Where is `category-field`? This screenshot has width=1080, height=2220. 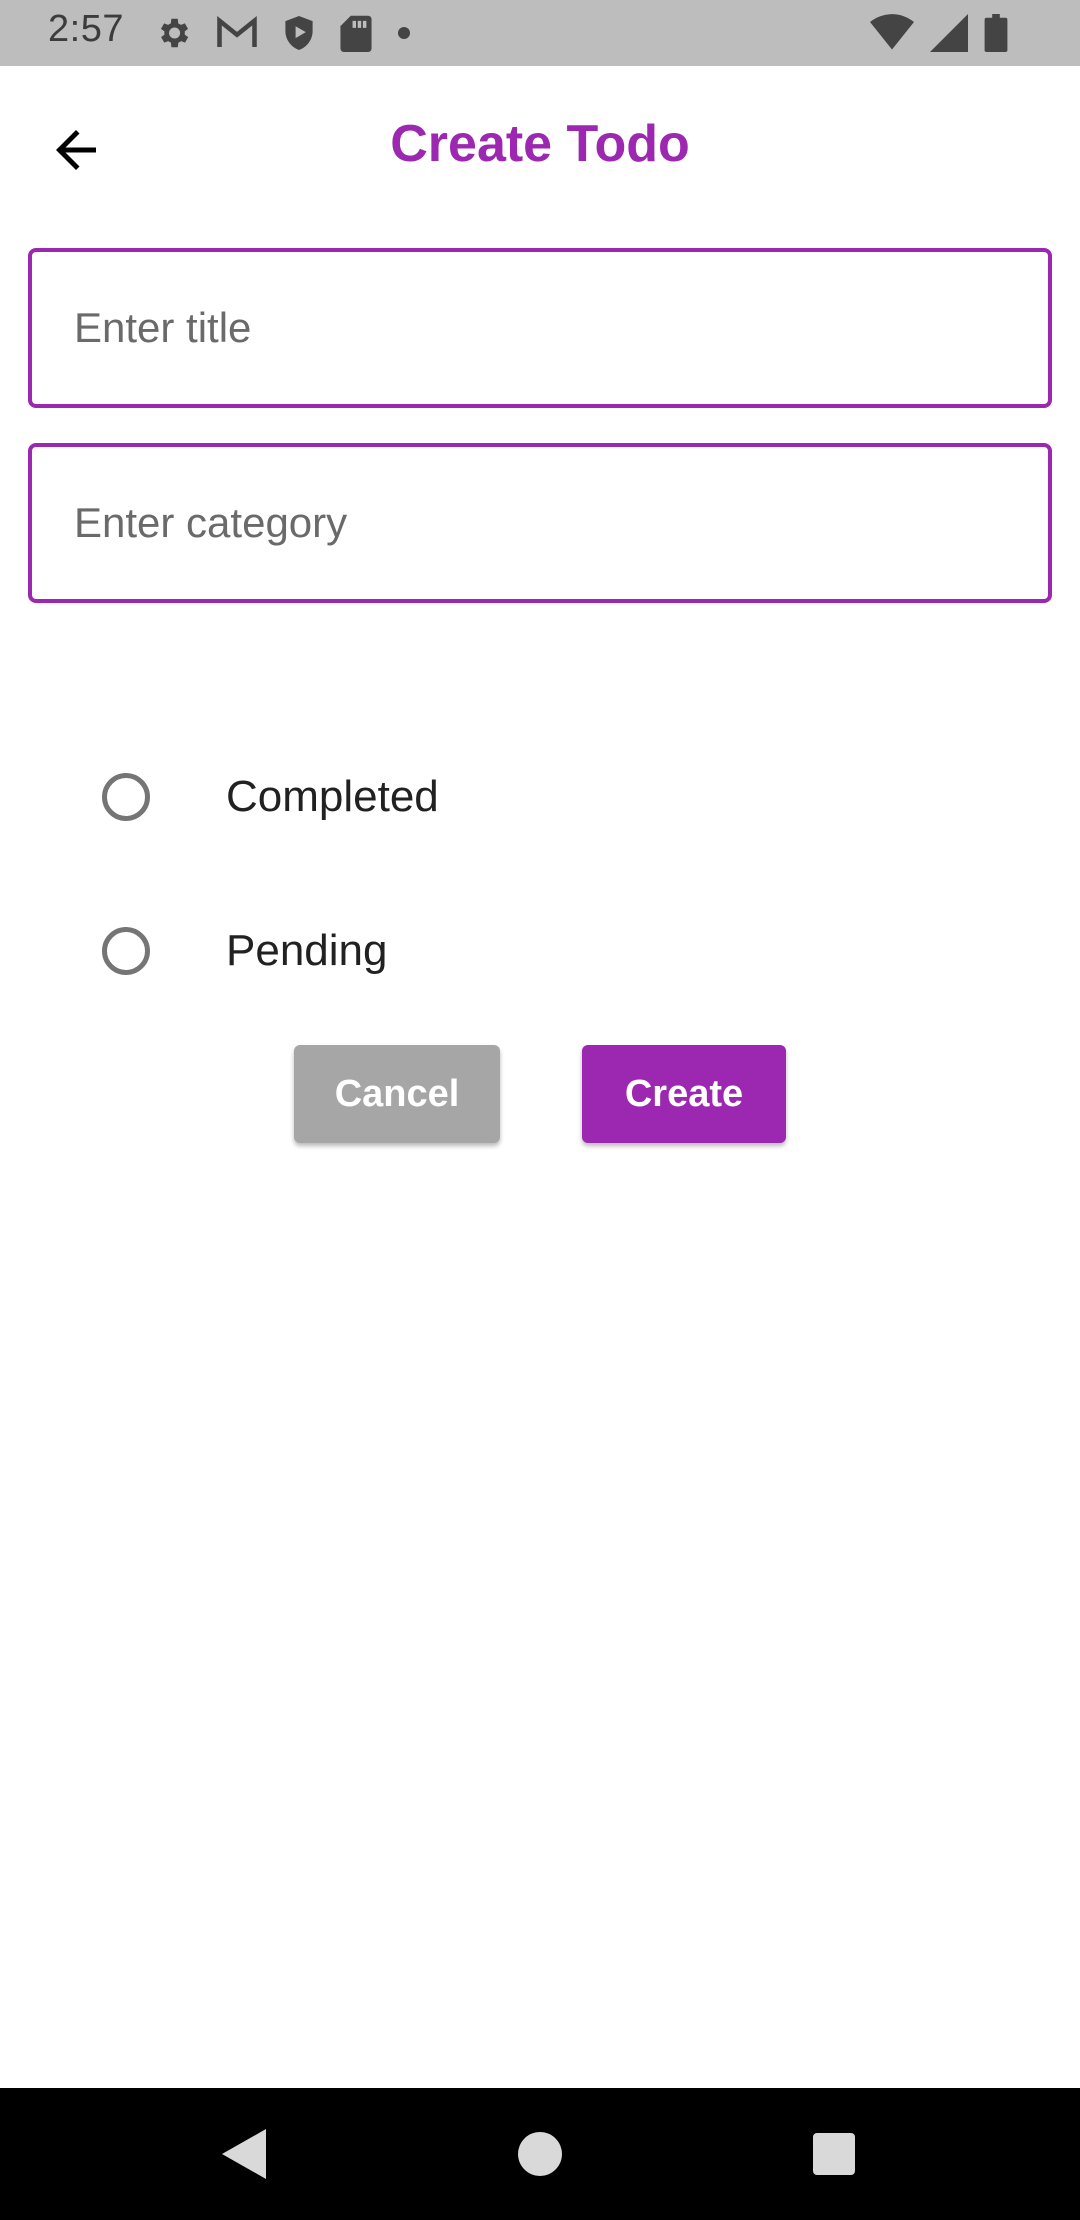 category-field is located at coordinates (540, 523).